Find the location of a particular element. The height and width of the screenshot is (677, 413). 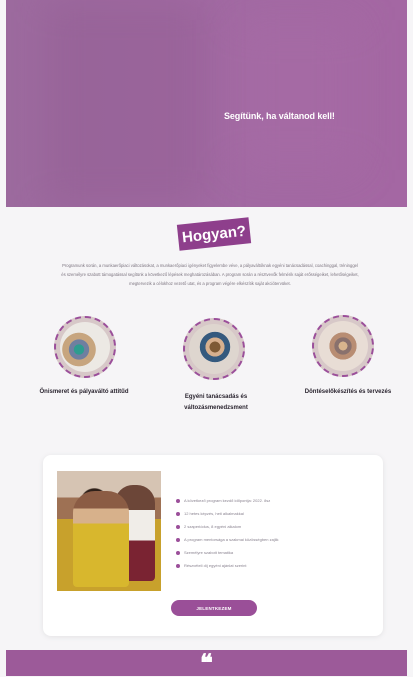

hero-title: Segítünk, ha váltanod kell! is located at coordinates (279, 116).